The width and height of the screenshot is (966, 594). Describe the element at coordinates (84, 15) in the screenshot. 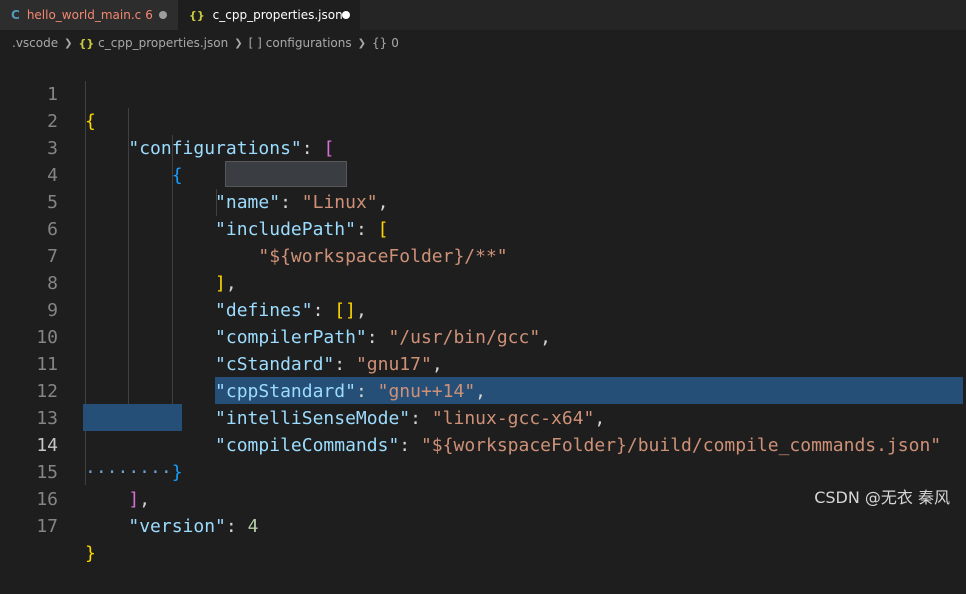

I see `tab-label: hello_world_main.c` at that location.